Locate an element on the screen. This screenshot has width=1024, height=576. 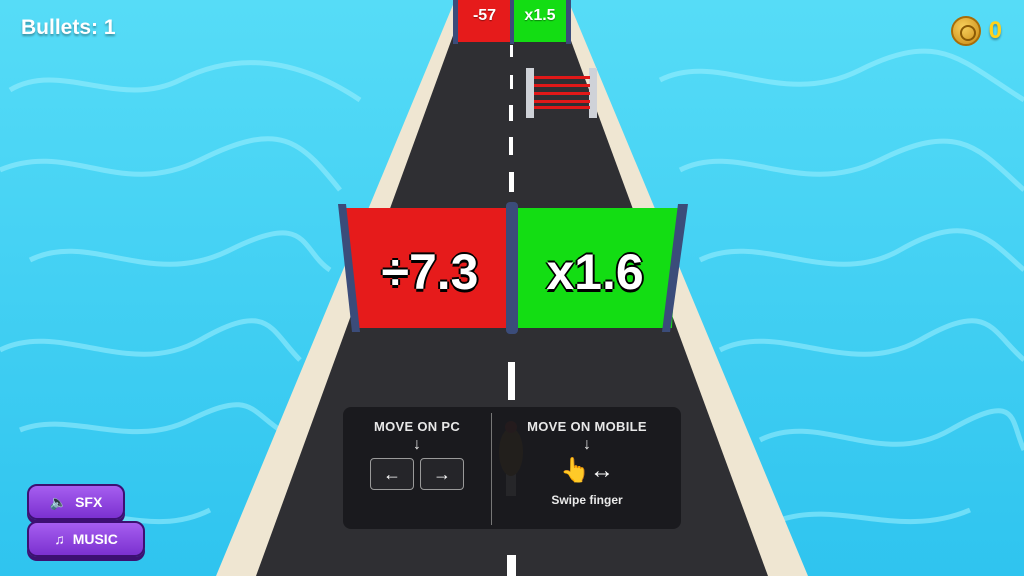
mobile-controls-title: MOVE ON MOBILE is located at coordinates (587, 426).